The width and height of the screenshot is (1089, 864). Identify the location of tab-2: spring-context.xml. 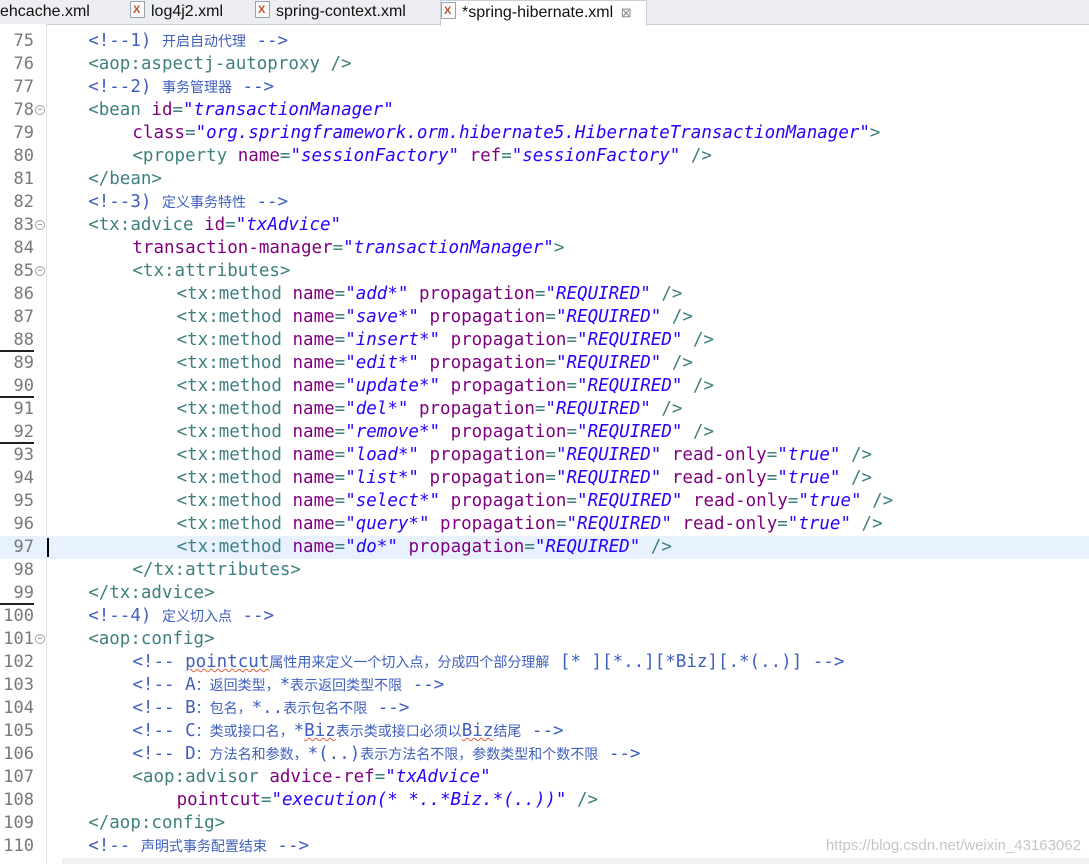
(347, 12).